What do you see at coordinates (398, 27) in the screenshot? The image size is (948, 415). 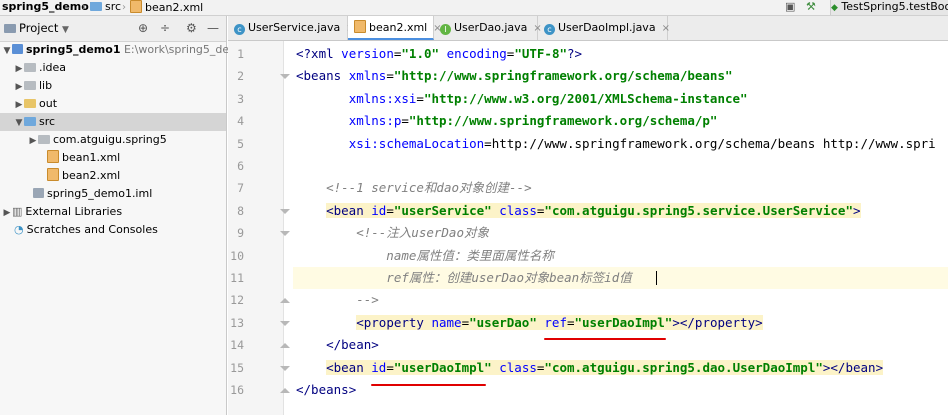 I see `tab-label: bean2.xml` at bounding box center [398, 27].